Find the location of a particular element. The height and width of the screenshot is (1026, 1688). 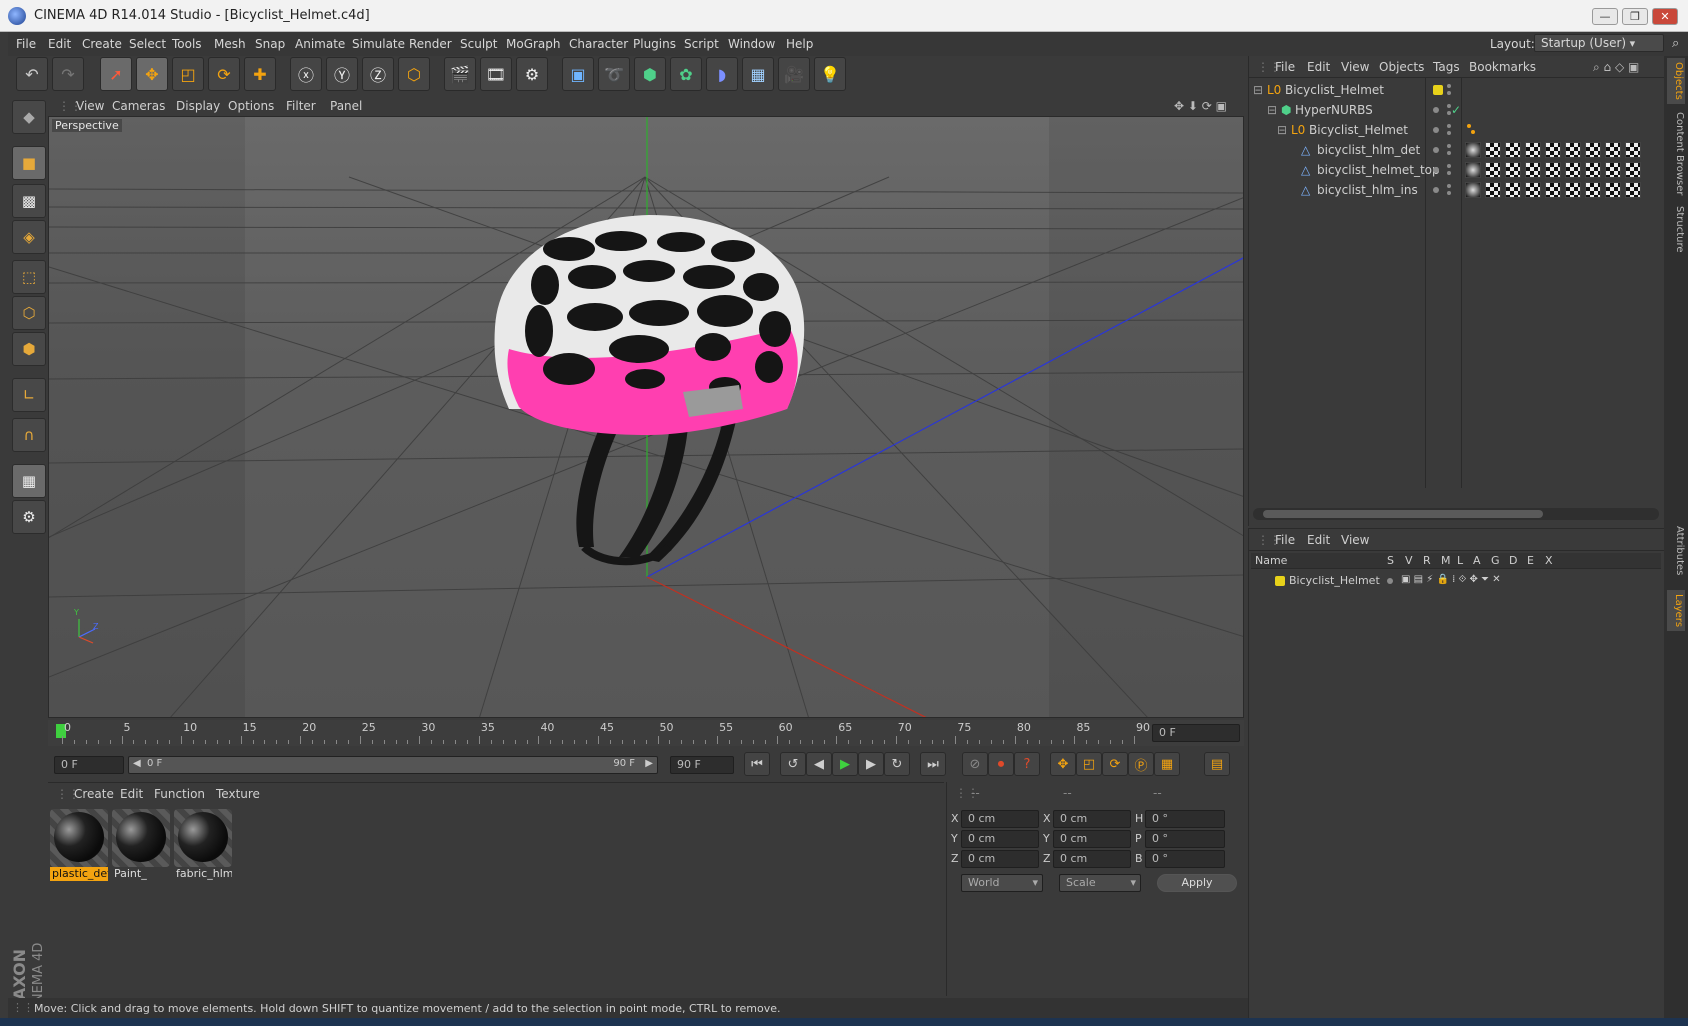

menu-mograph: MoGraph is located at coordinates (533, 44).